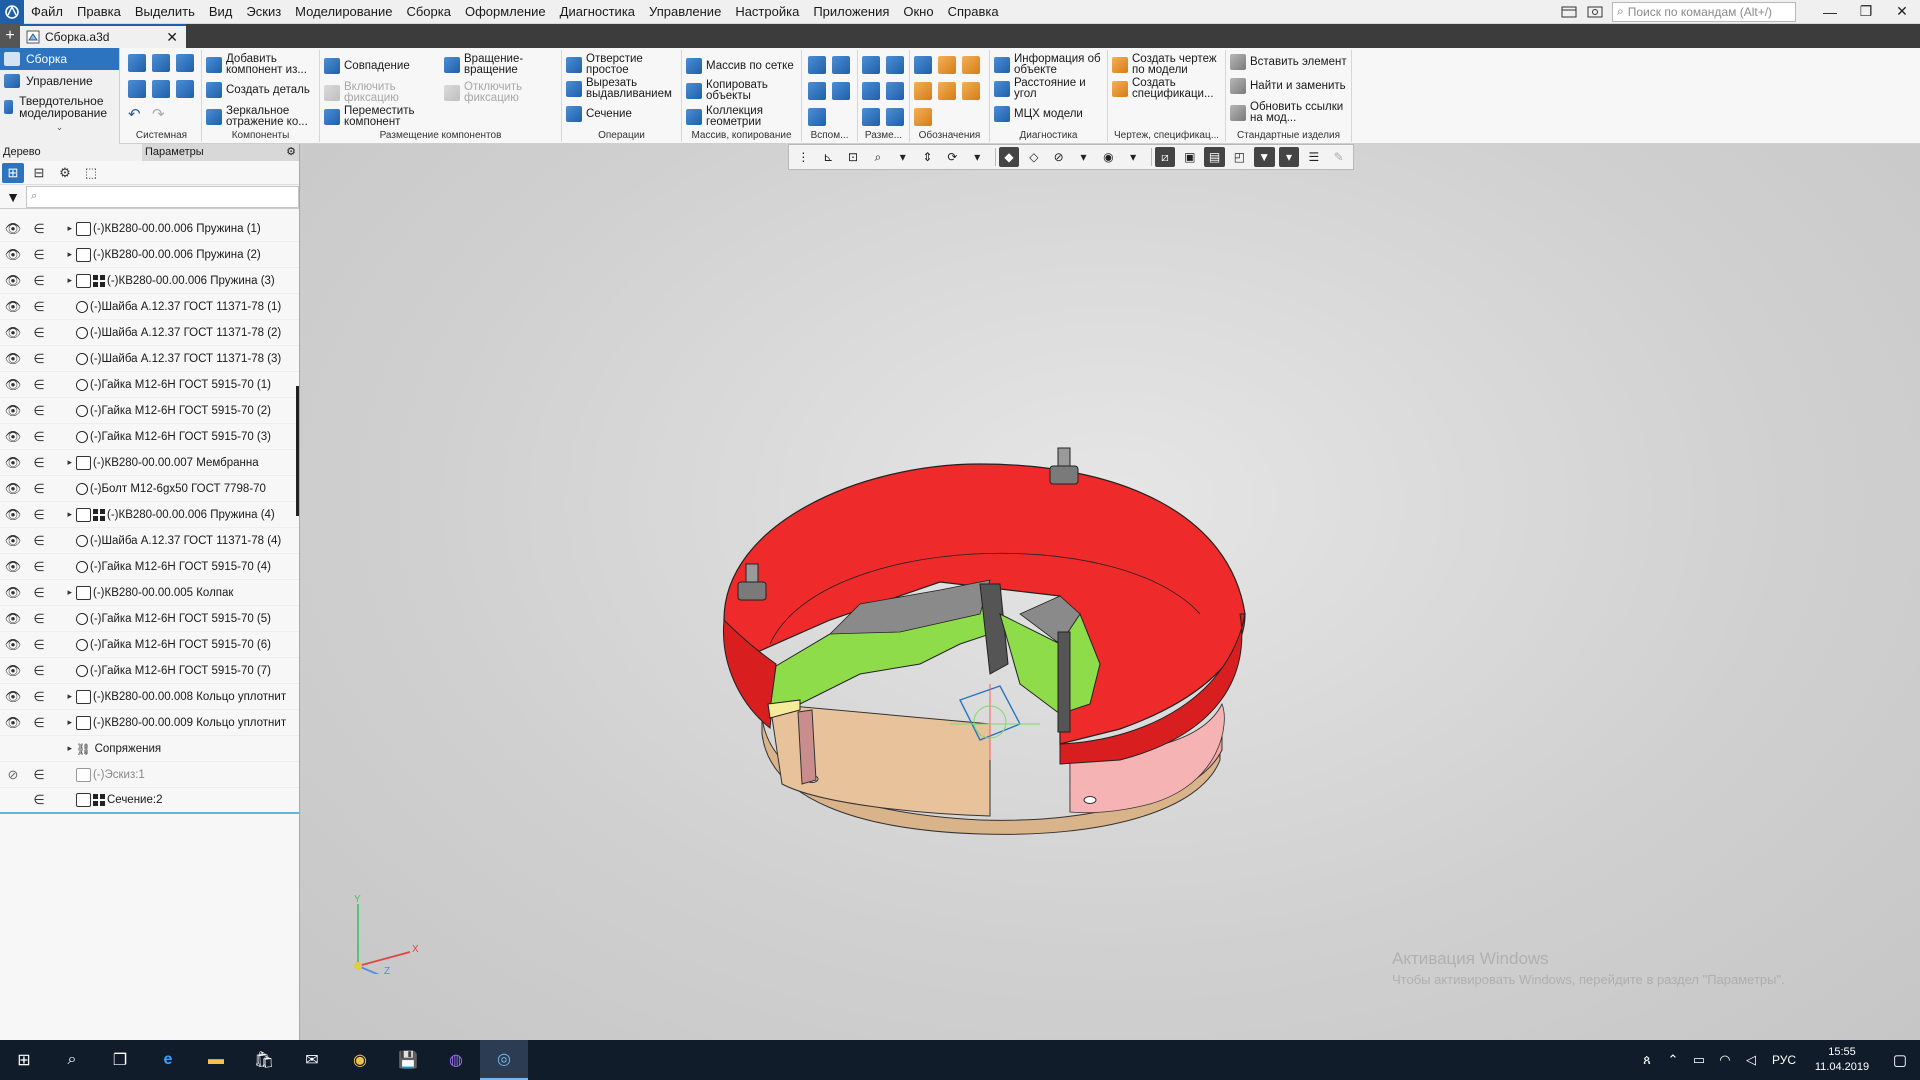 This screenshot has height=1080, width=1920. What do you see at coordinates (149, 749) in the screenshot?
I see `tree-row: ▸ ⛓ Сопряжения` at bounding box center [149, 749].